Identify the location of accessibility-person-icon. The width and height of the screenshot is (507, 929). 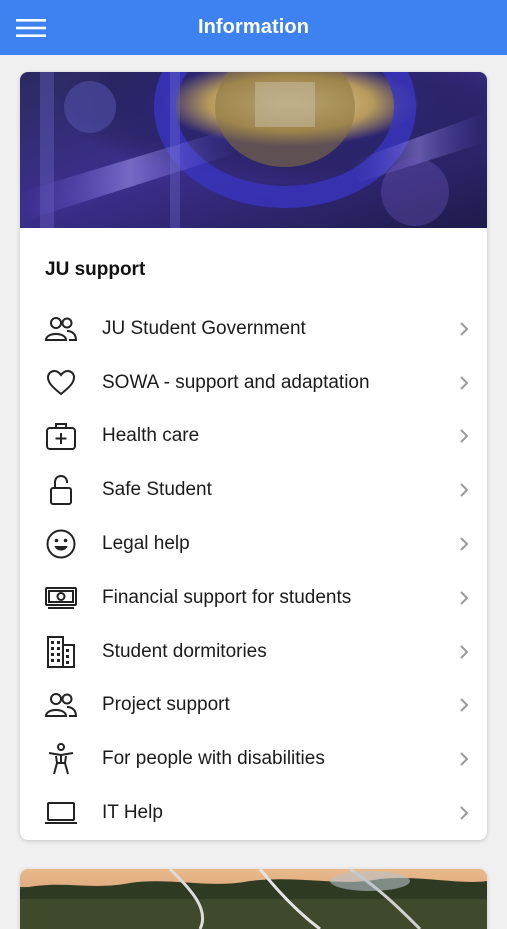
(61, 759).